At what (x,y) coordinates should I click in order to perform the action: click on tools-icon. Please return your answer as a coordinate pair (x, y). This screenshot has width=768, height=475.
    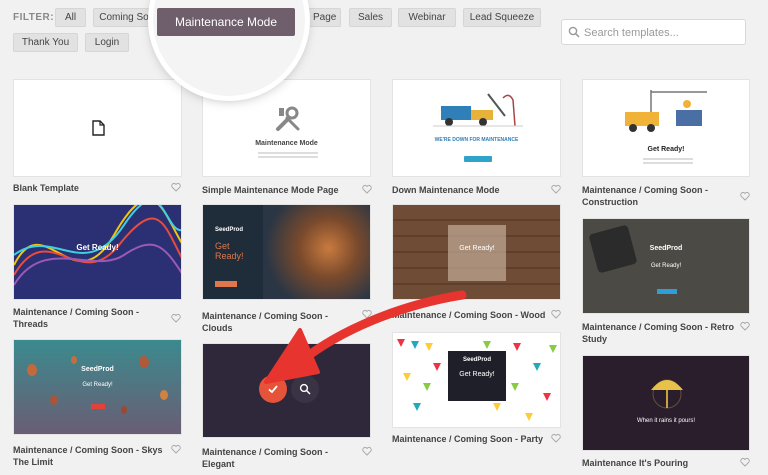
    Looking at the image, I should click on (288, 118).